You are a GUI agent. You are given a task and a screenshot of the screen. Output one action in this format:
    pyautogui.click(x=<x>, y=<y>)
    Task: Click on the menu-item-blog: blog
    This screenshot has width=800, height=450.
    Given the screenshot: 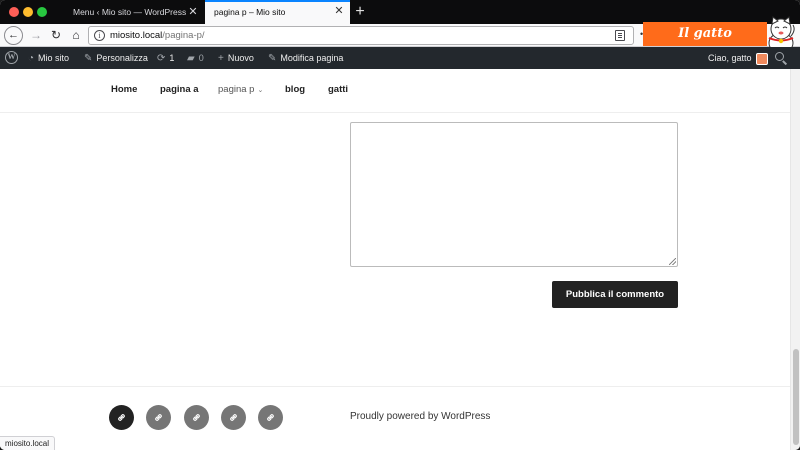 What is the action you would take?
    pyautogui.click(x=295, y=90)
    